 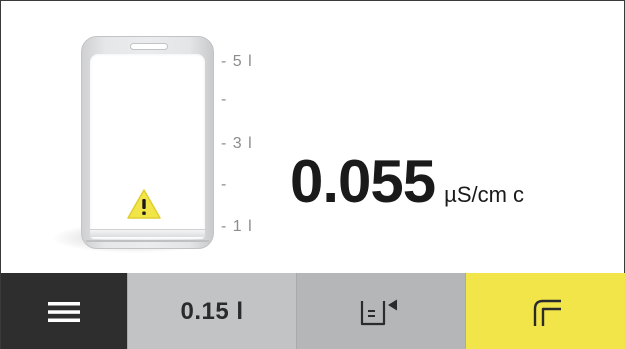 I want to click on hamburger-menu-icon, so click(x=64, y=311).